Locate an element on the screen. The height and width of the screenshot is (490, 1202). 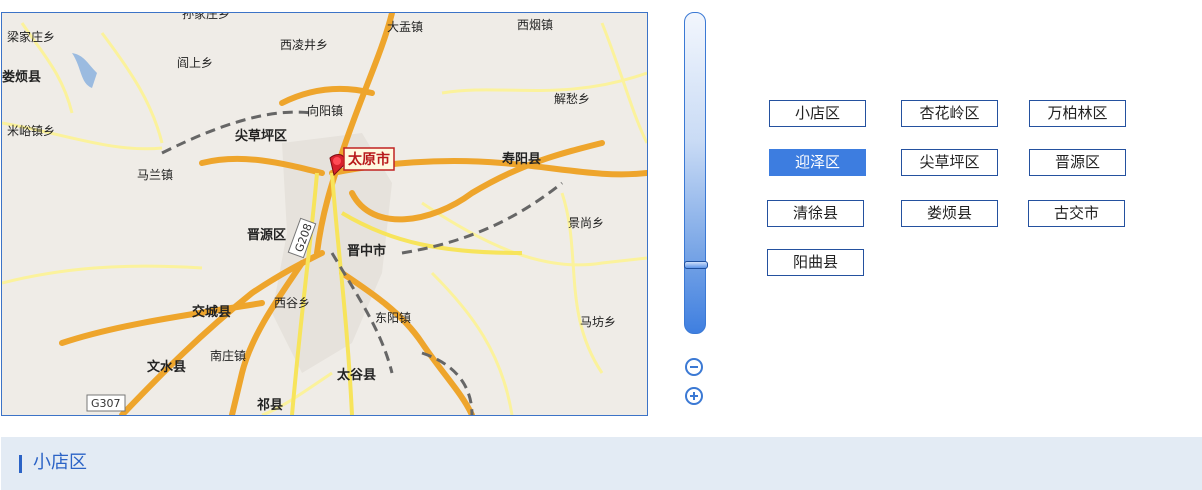
place-label: 东阳镇 is located at coordinates (393, 318).